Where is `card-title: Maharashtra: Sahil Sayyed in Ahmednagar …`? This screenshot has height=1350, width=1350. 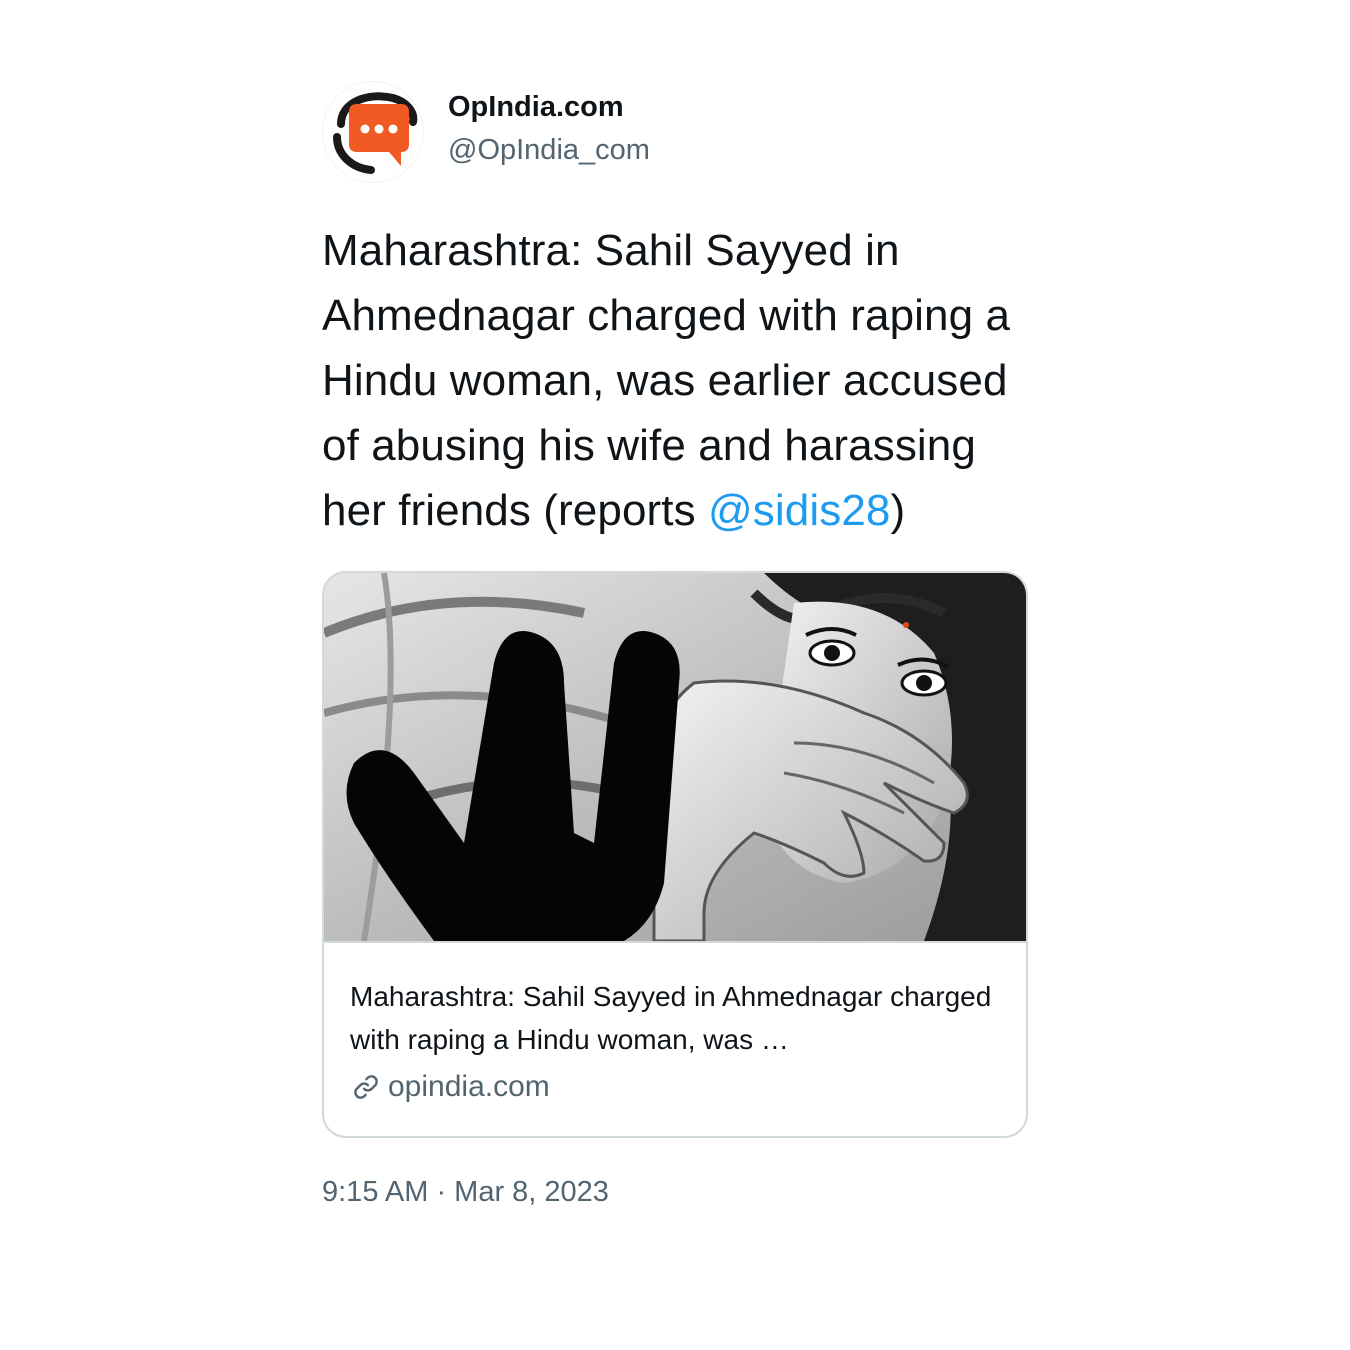 card-title: Maharashtra: Sahil Sayyed in Ahmednagar … is located at coordinates (675, 1018).